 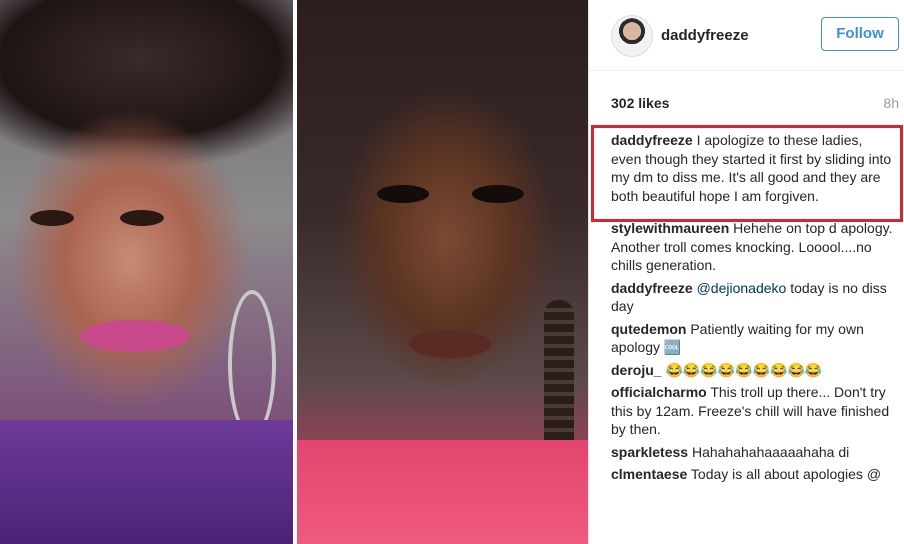 What do you see at coordinates (891, 103) in the screenshot?
I see `post-time: 8h` at bounding box center [891, 103].